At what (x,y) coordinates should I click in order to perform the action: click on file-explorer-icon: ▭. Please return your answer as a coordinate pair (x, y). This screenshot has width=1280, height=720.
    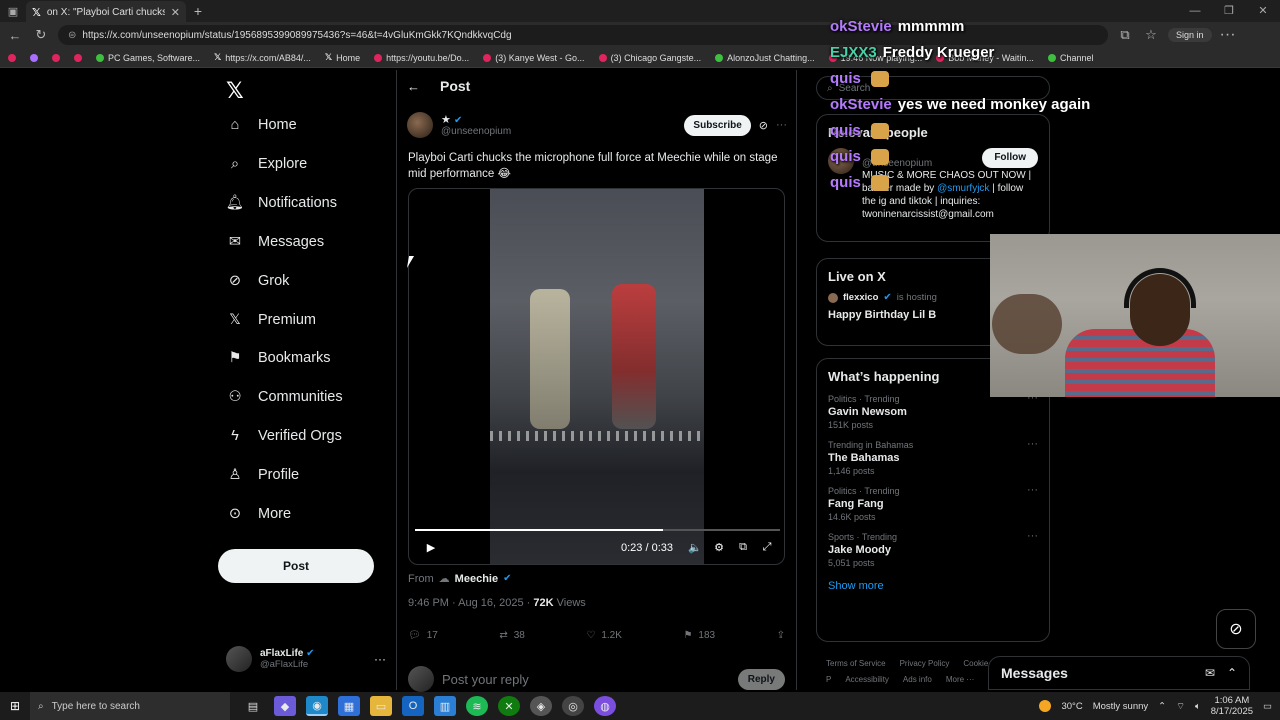
    Looking at the image, I should click on (381, 706).